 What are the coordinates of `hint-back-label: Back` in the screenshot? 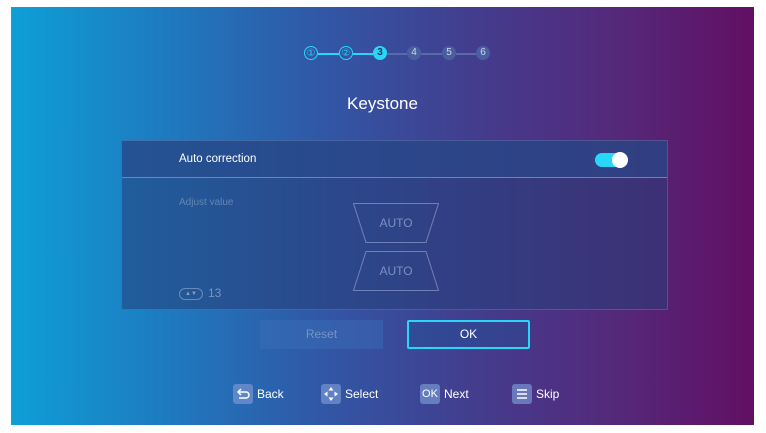 It's located at (270, 394).